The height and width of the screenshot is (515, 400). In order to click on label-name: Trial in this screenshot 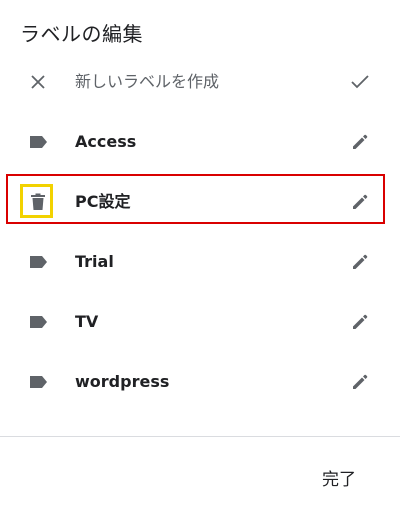, I will do `click(94, 261)`.